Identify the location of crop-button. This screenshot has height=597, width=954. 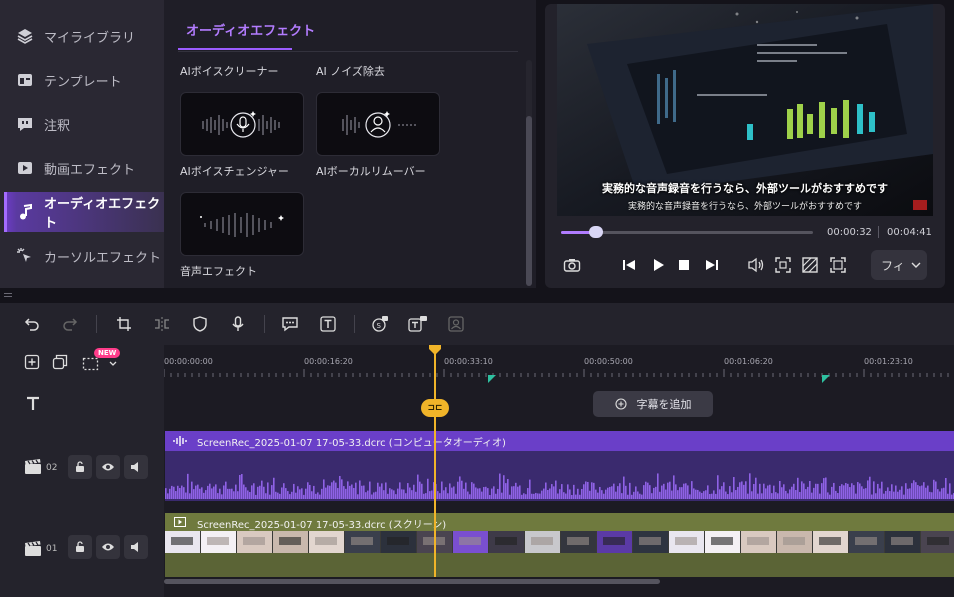
(124, 324).